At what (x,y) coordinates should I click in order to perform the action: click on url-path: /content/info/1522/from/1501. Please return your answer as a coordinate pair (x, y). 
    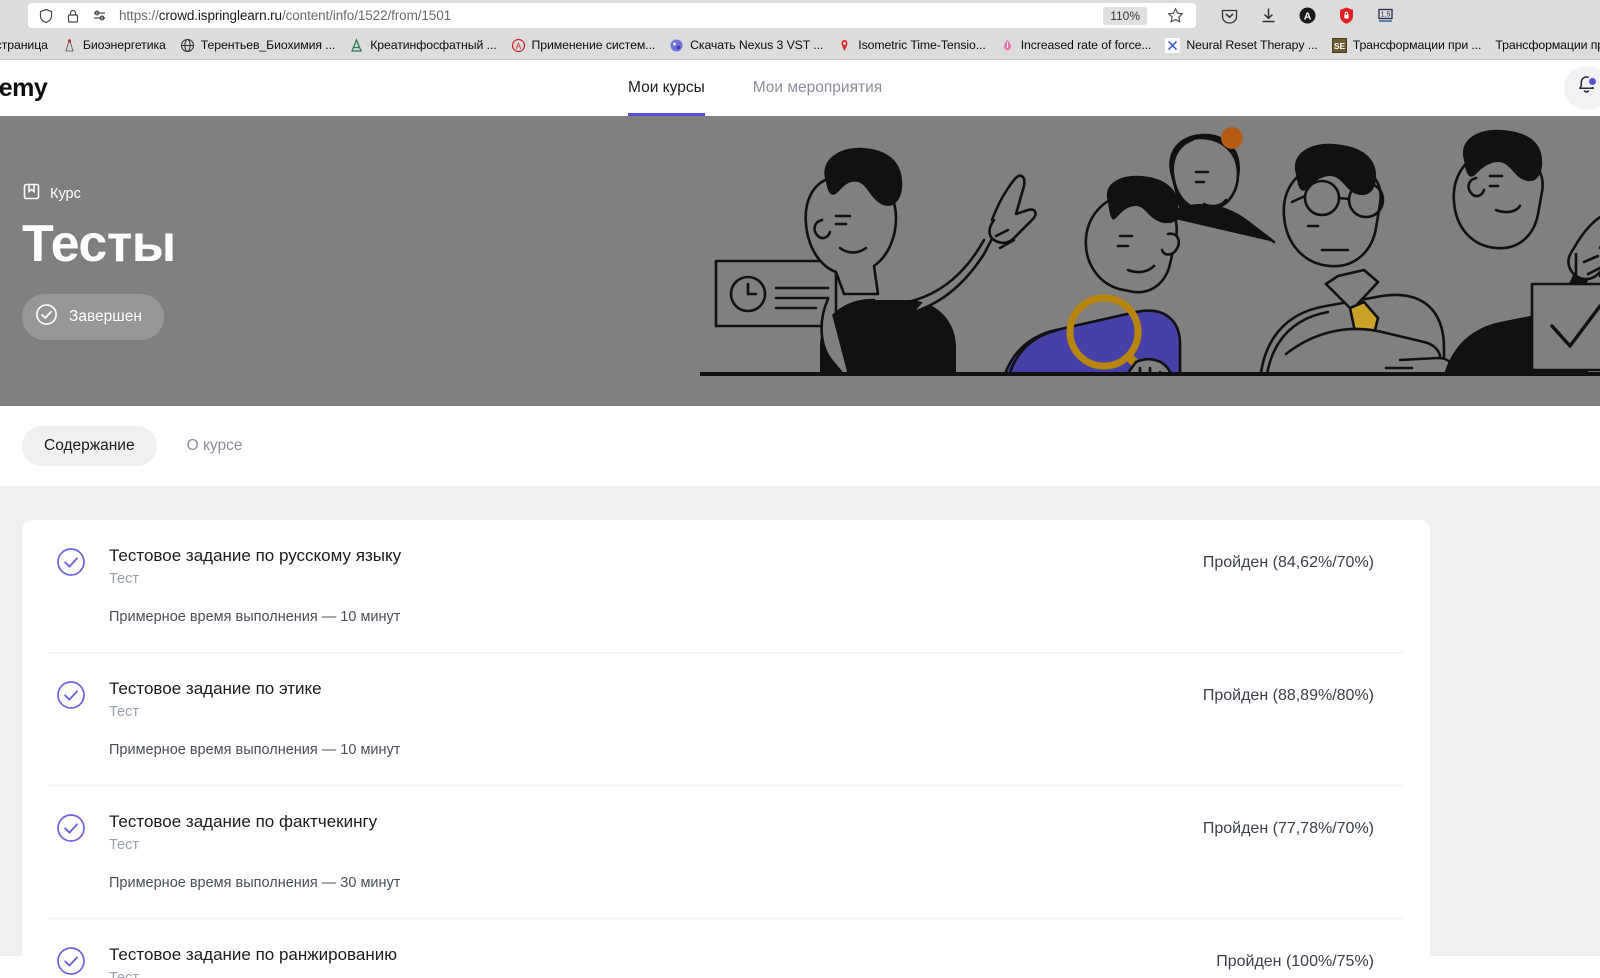
    Looking at the image, I should click on (366, 15).